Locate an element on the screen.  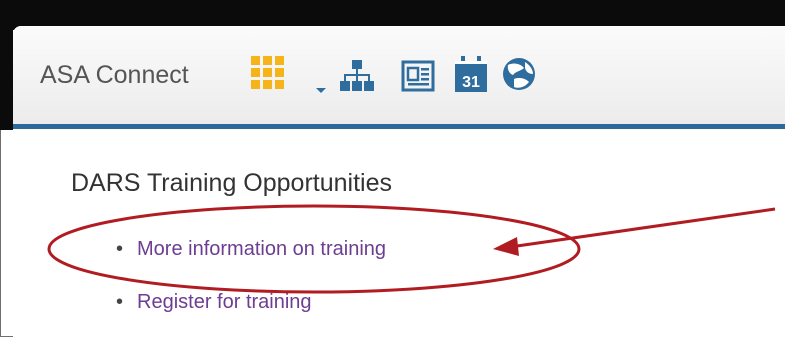
register-link: Register for training is located at coordinates (224, 302).